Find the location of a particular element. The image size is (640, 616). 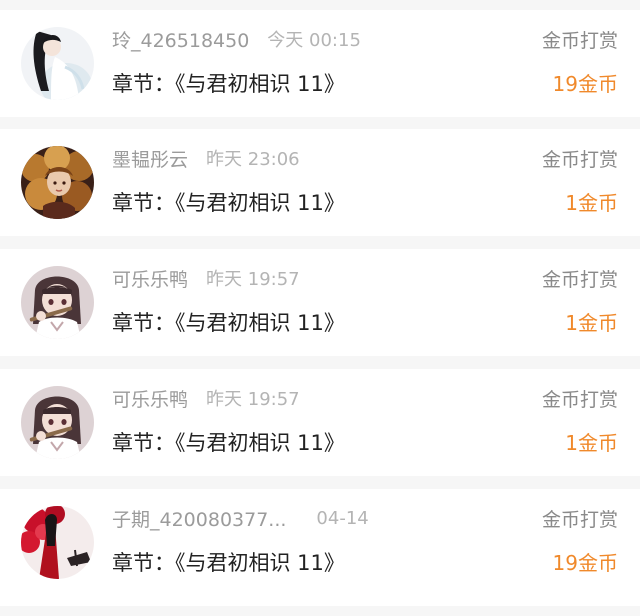

timestamp: 今天 00:15 is located at coordinates (314, 40).